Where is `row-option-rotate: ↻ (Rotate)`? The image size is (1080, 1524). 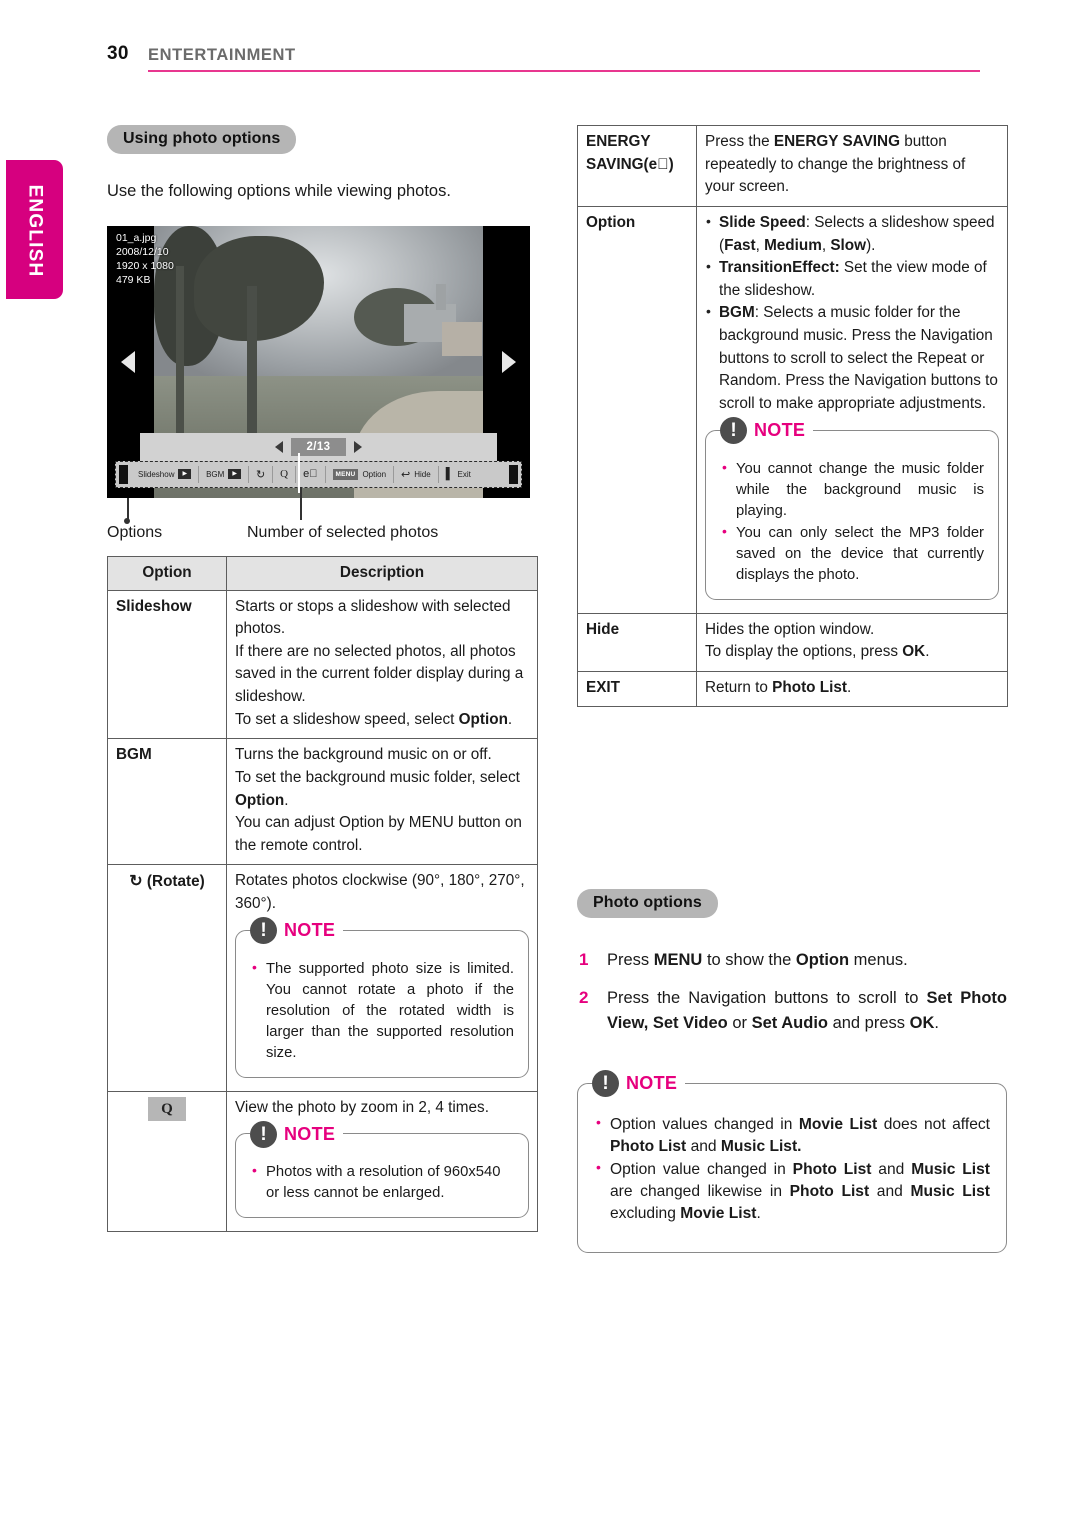 row-option-rotate: ↻ (Rotate) is located at coordinates (167, 978).